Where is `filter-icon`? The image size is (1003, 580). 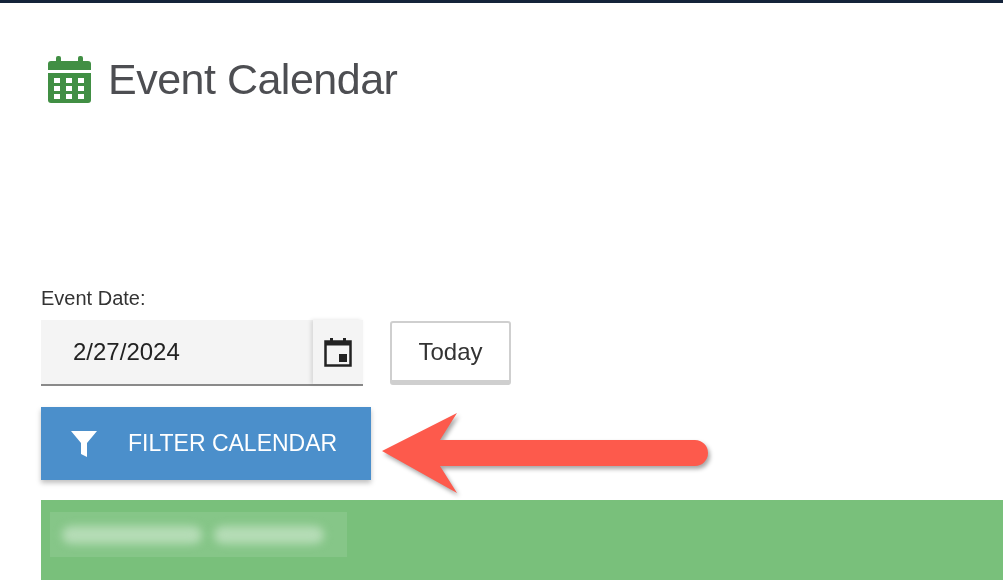 filter-icon is located at coordinates (84, 443).